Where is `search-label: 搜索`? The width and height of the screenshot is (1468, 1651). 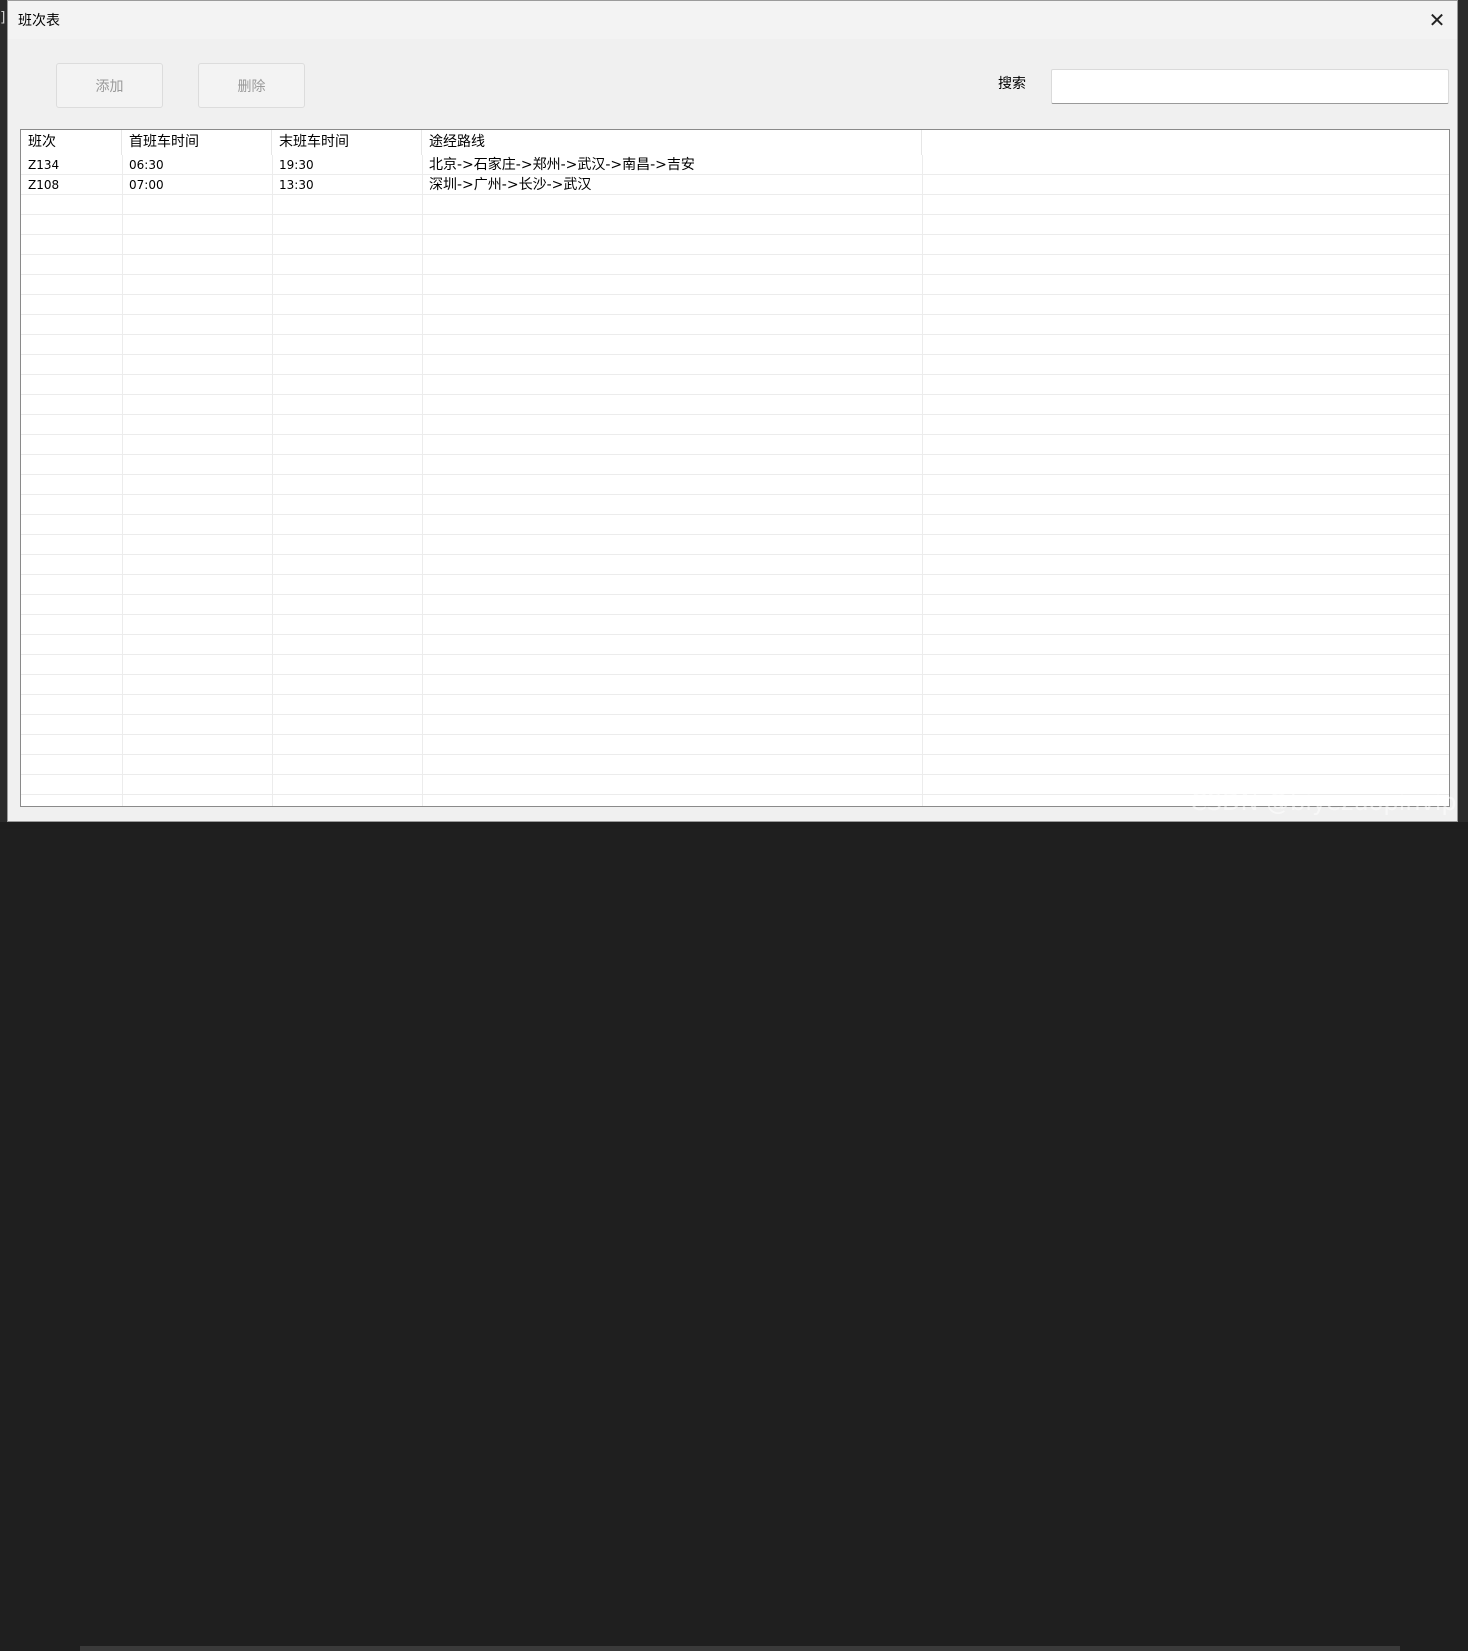 search-label: 搜索 is located at coordinates (1012, 84).